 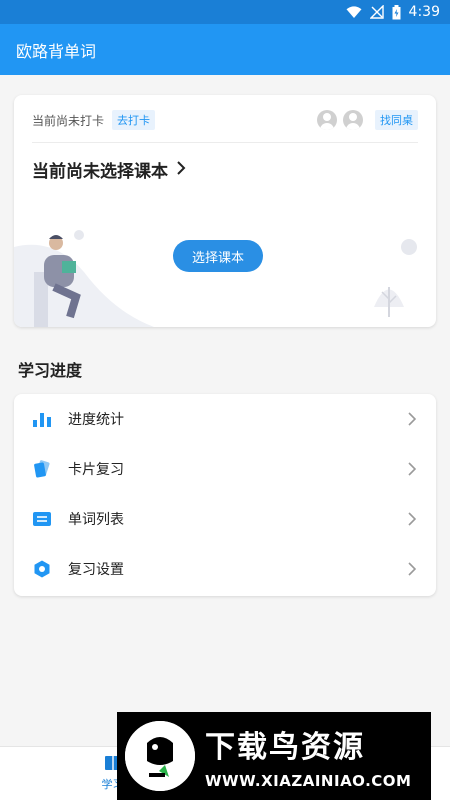 What do you see at coordinates (225, 12) in the screenshot?
I see `status-bar: 4:39` at bounding box center [225, 12].